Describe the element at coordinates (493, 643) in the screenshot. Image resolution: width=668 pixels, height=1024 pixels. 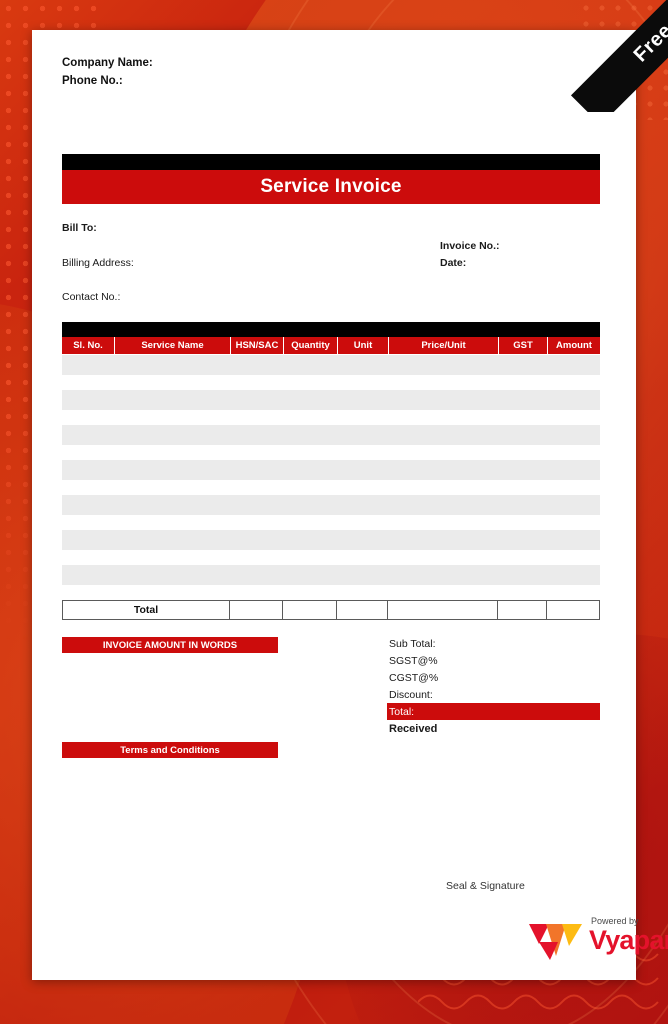
I see `summary-row-sub-total: Sub Total:` at that location.